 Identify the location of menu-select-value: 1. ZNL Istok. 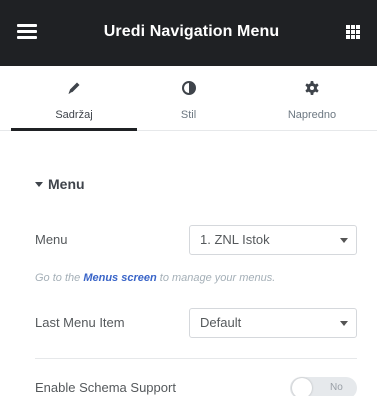
(235, 239).